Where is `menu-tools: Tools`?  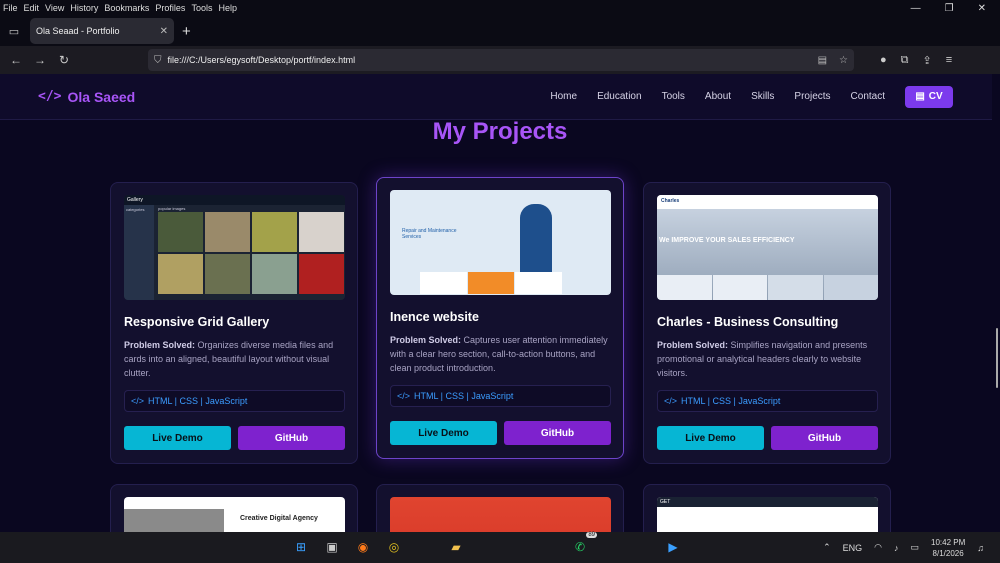 menu-tools: Tools is located at coordinates (201, 8).